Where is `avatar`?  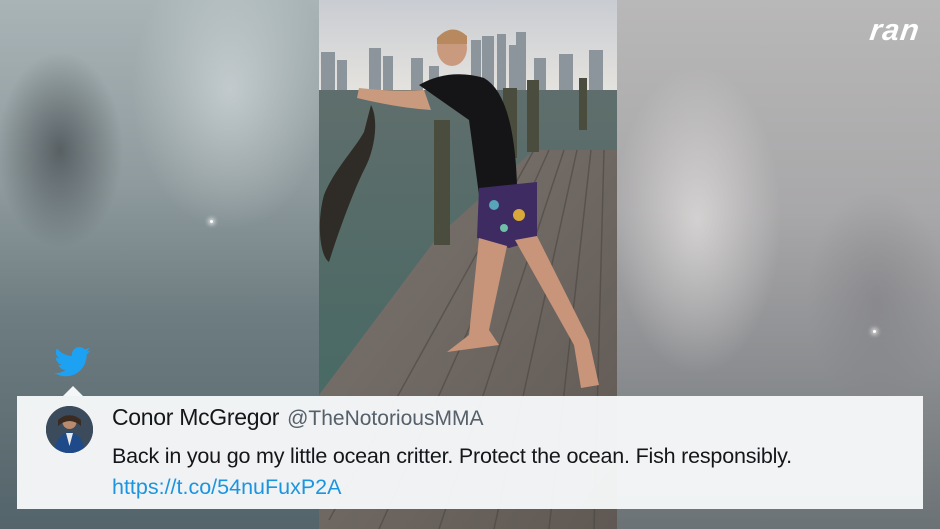 avatar is located at coordinates (69, 429).